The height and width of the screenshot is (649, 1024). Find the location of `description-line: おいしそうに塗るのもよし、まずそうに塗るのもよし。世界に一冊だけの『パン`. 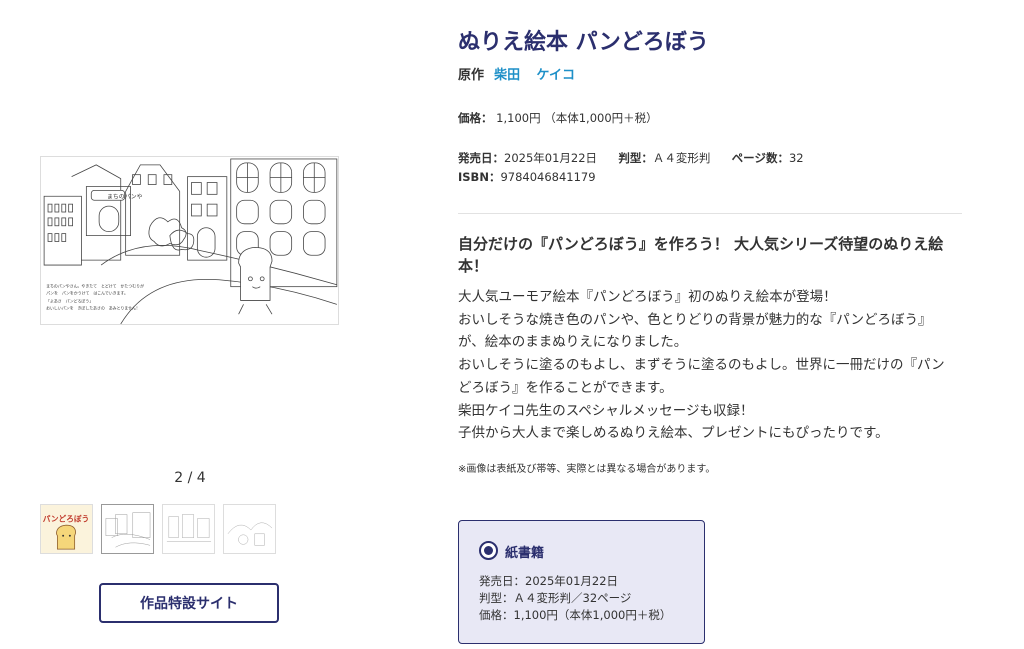

description-line: おいしそうに塗るのもよし、まずそうに塗るのもよし。世界に一冊だけの『パン is located at coordinates (701, 365).